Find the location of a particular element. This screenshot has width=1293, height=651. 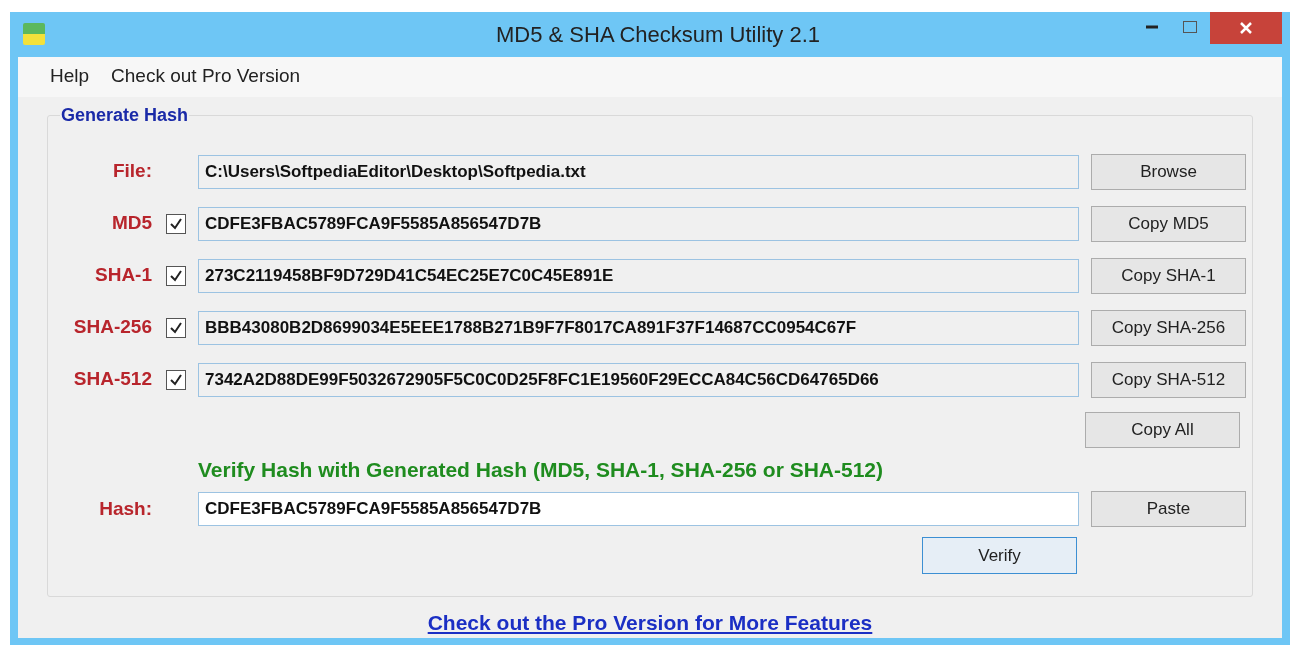

field-label: MD5 is located at coordinates (131, 223).